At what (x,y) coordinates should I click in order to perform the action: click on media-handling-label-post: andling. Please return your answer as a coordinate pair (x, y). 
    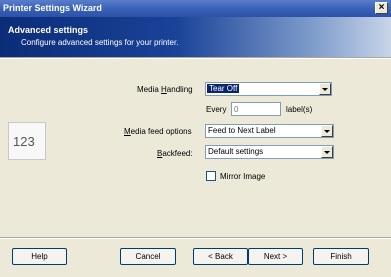
    Looking at the image, I should click on (179, 89).